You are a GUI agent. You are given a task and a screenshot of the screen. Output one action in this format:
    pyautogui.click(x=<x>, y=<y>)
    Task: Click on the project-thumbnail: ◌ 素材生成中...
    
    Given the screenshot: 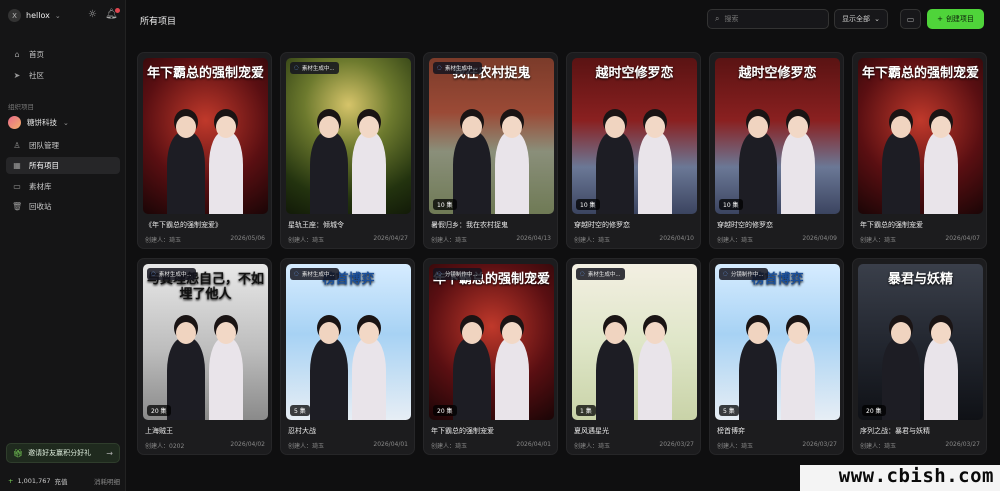 What is the action you would take?
    pyautogui.click(x=348, y=136)
    